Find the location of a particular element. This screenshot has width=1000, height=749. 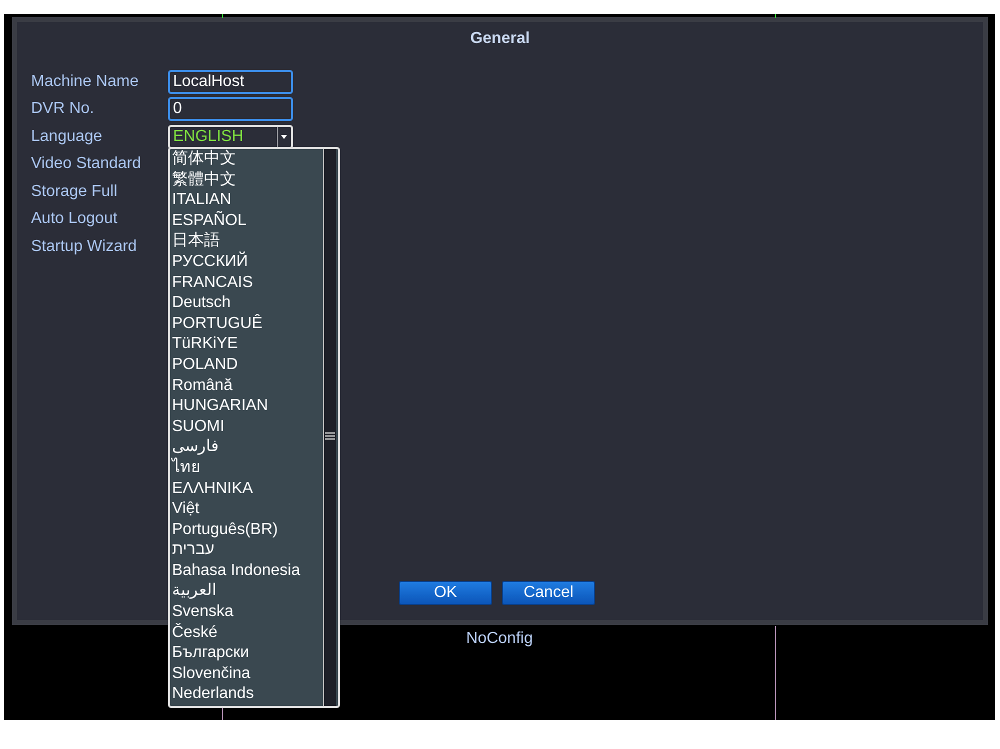

language-option: SUOMI is located at coordinates (246, 427).